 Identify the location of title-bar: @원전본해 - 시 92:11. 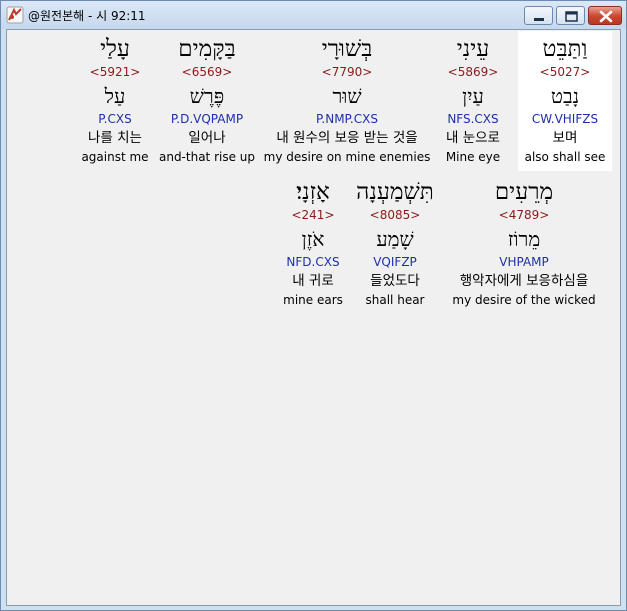
(313, 15).